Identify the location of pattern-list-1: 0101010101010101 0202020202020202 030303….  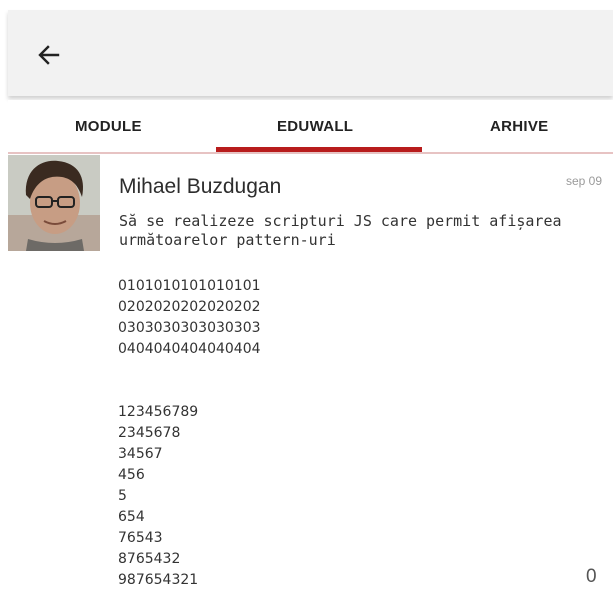
(189, 318).